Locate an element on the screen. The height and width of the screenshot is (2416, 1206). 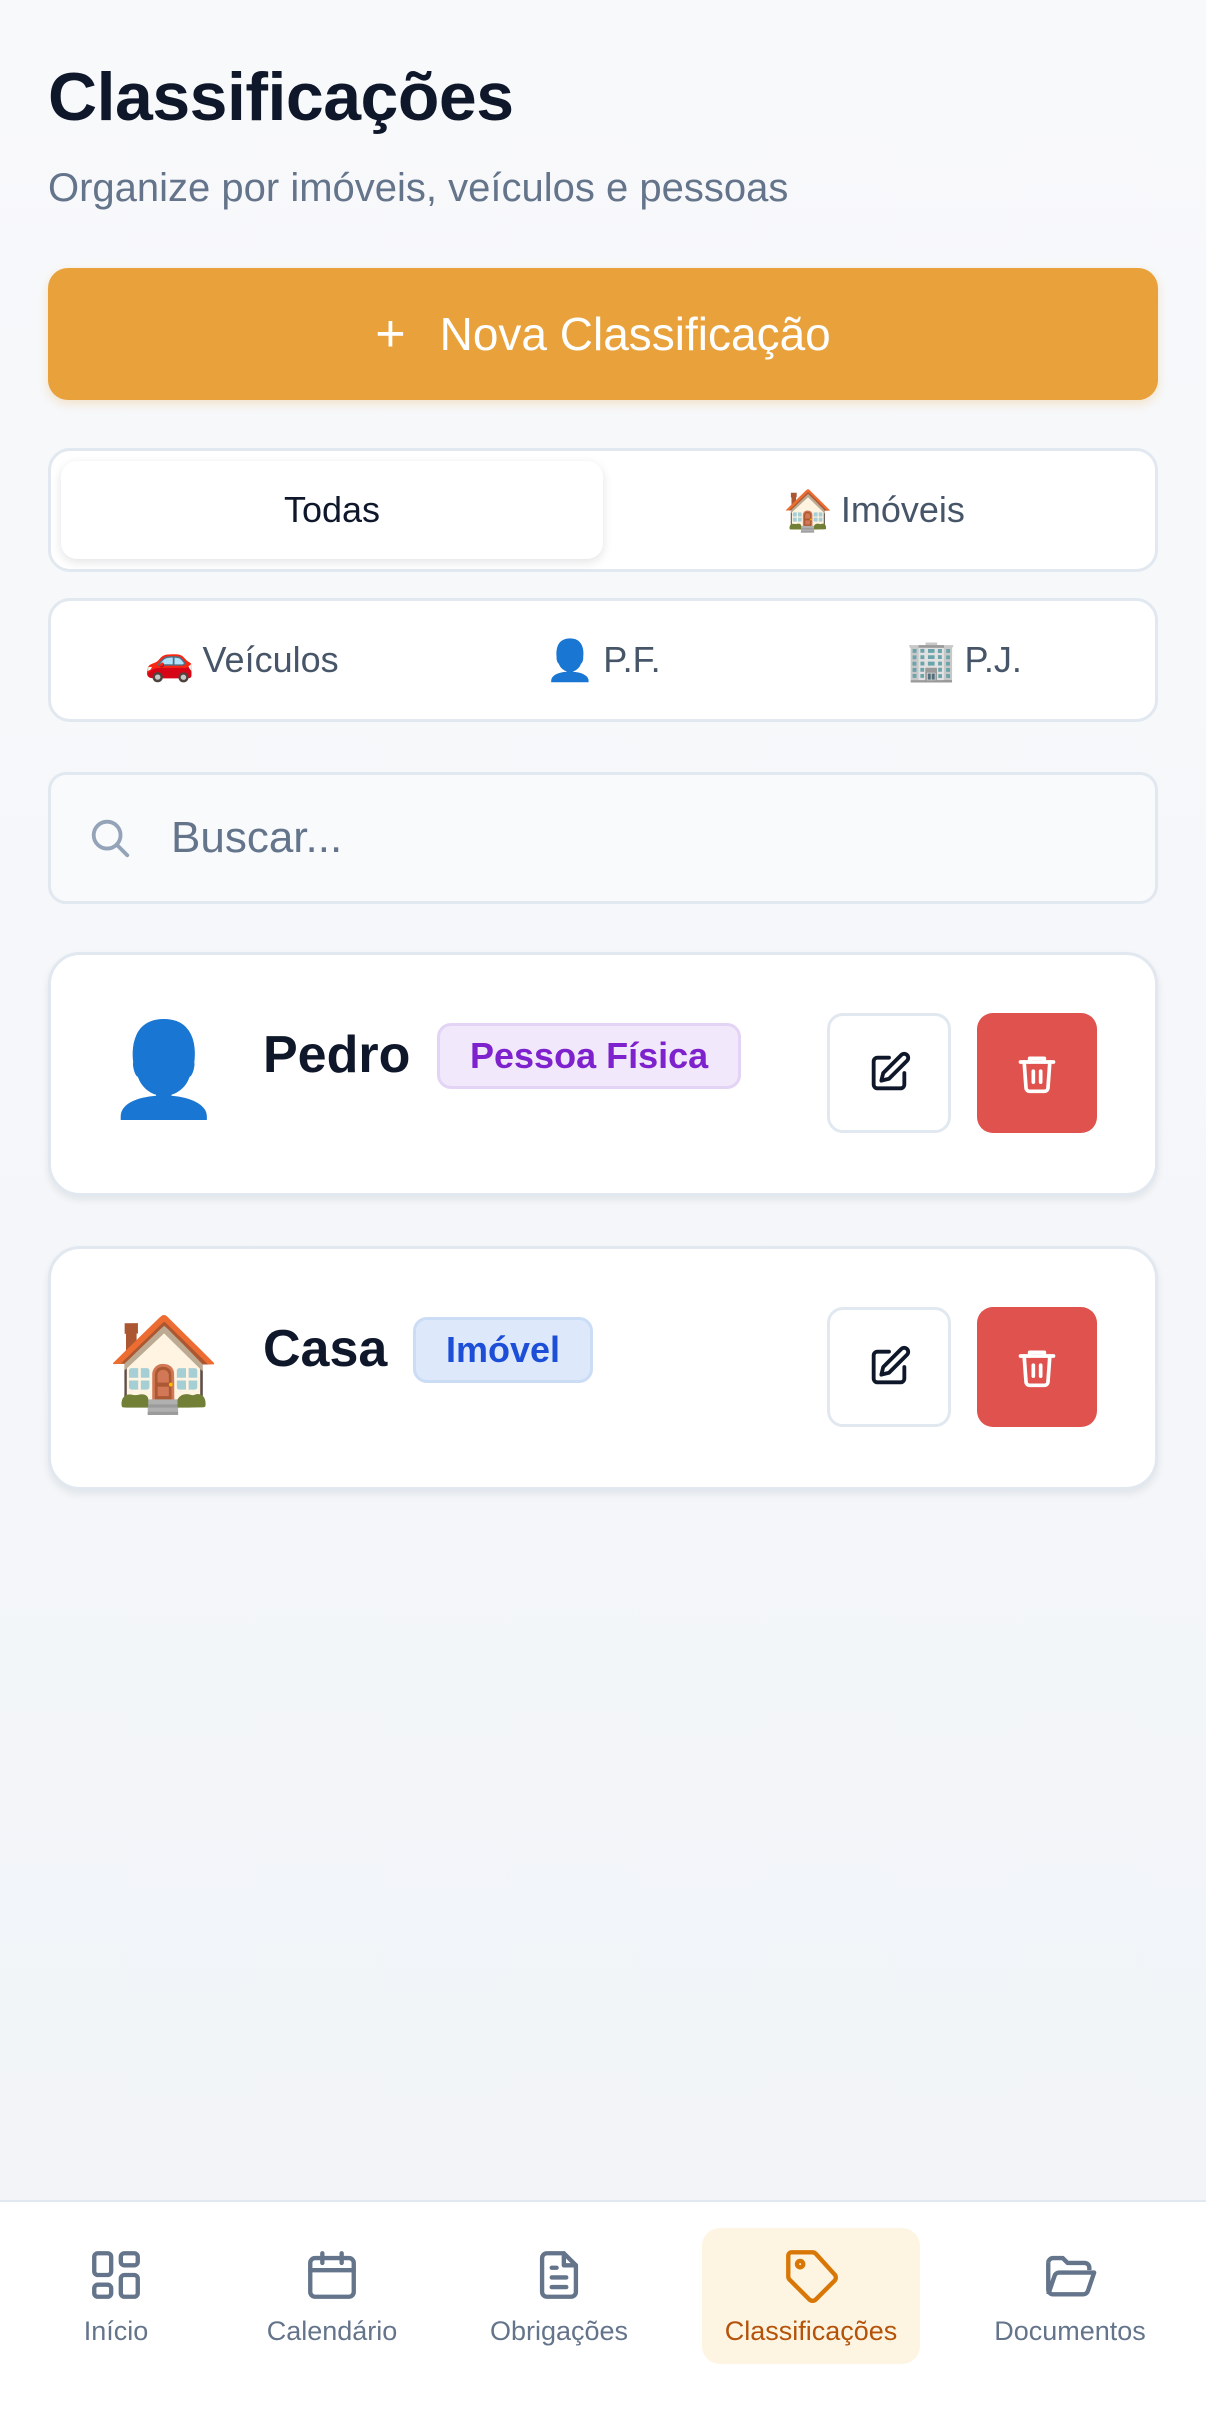
search-box is located at coordinates (603, 838).